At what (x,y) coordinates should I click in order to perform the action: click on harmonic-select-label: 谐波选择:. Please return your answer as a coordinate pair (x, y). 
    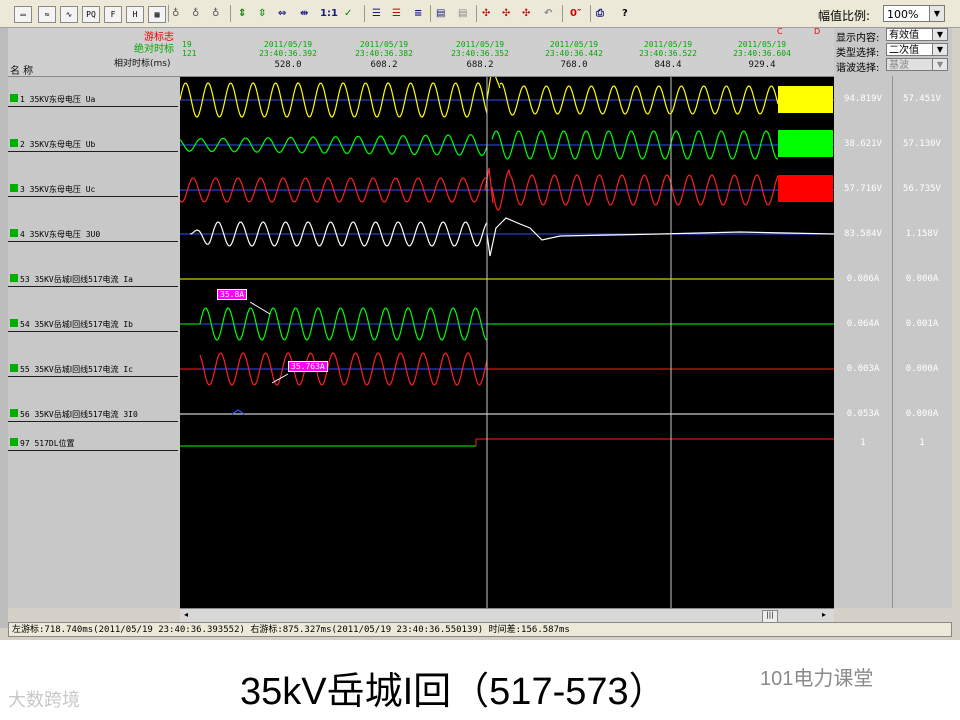
    Looking at the image, I should click on (858, 68).